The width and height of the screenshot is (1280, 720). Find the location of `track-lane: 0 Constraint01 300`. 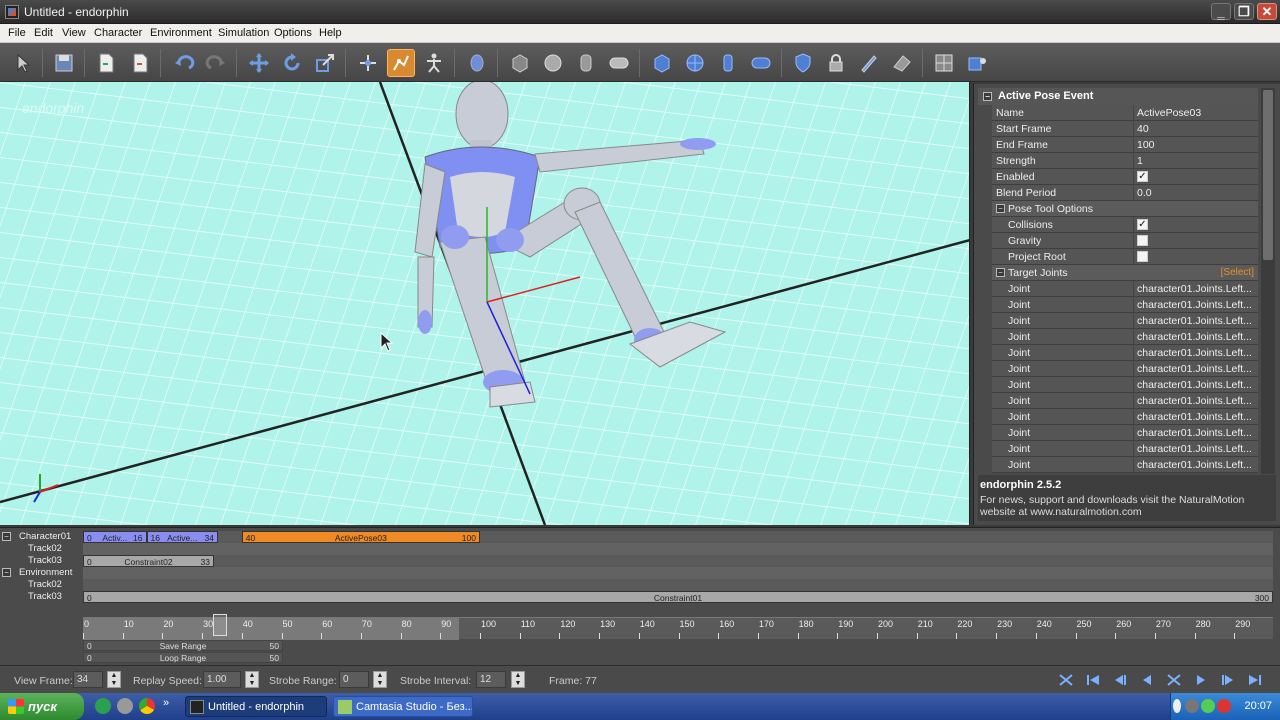

track-lane: 0 Constraint01 300 is located at coordinates (678, 597).